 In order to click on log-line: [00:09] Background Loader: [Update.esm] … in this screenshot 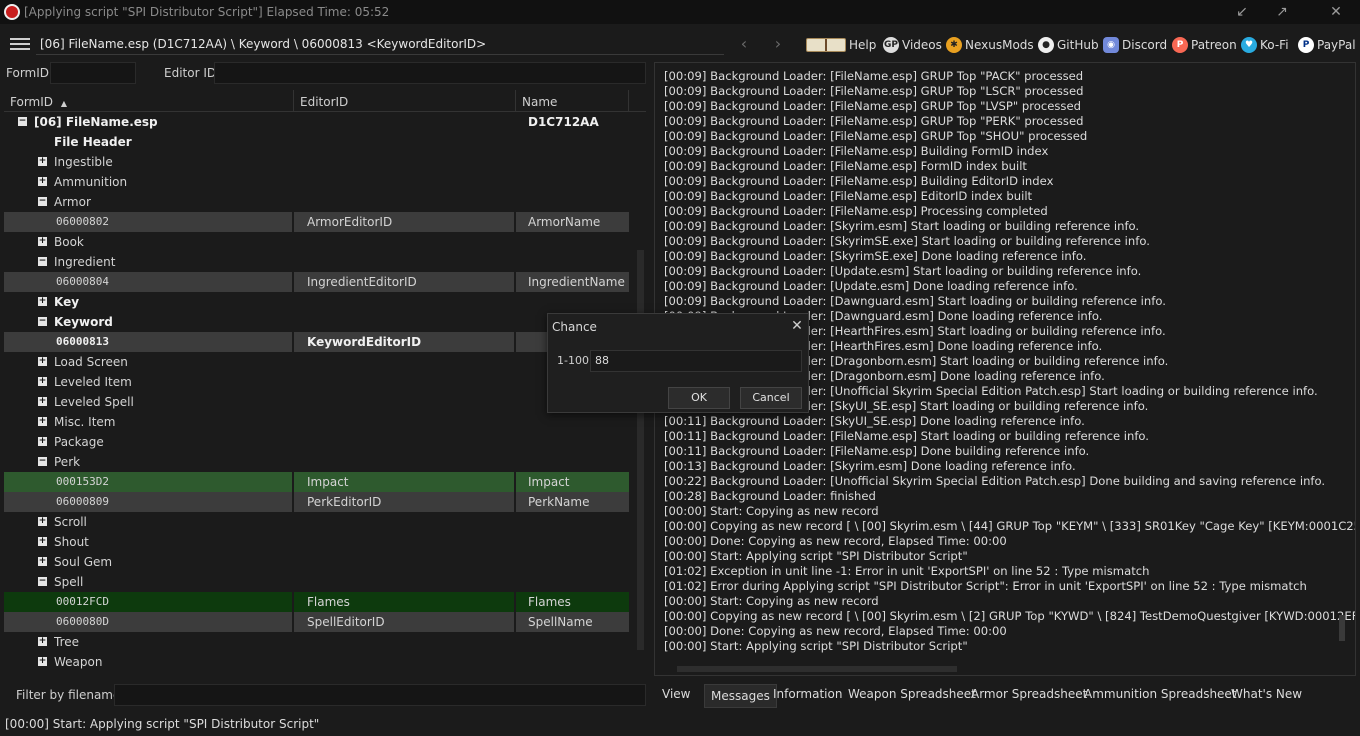, I will do `click(903, 271)`.